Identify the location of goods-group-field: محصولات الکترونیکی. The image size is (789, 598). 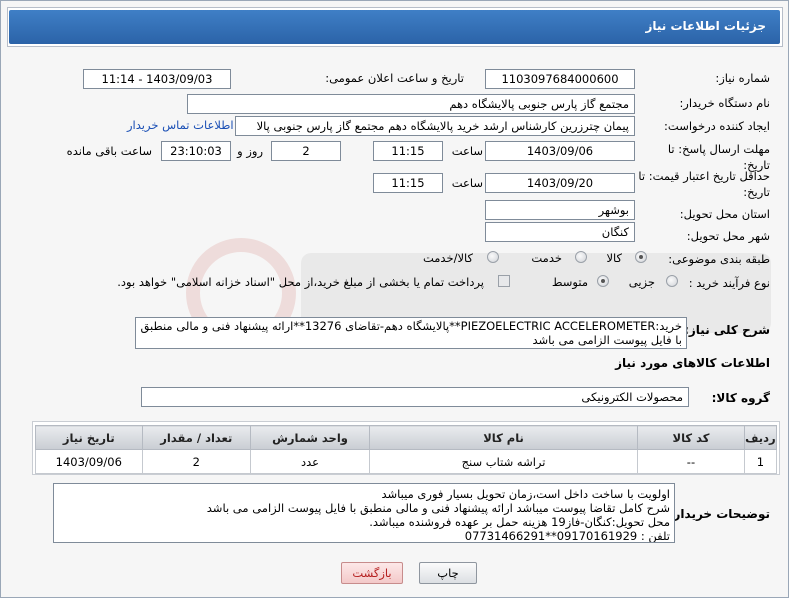
(415, 397).